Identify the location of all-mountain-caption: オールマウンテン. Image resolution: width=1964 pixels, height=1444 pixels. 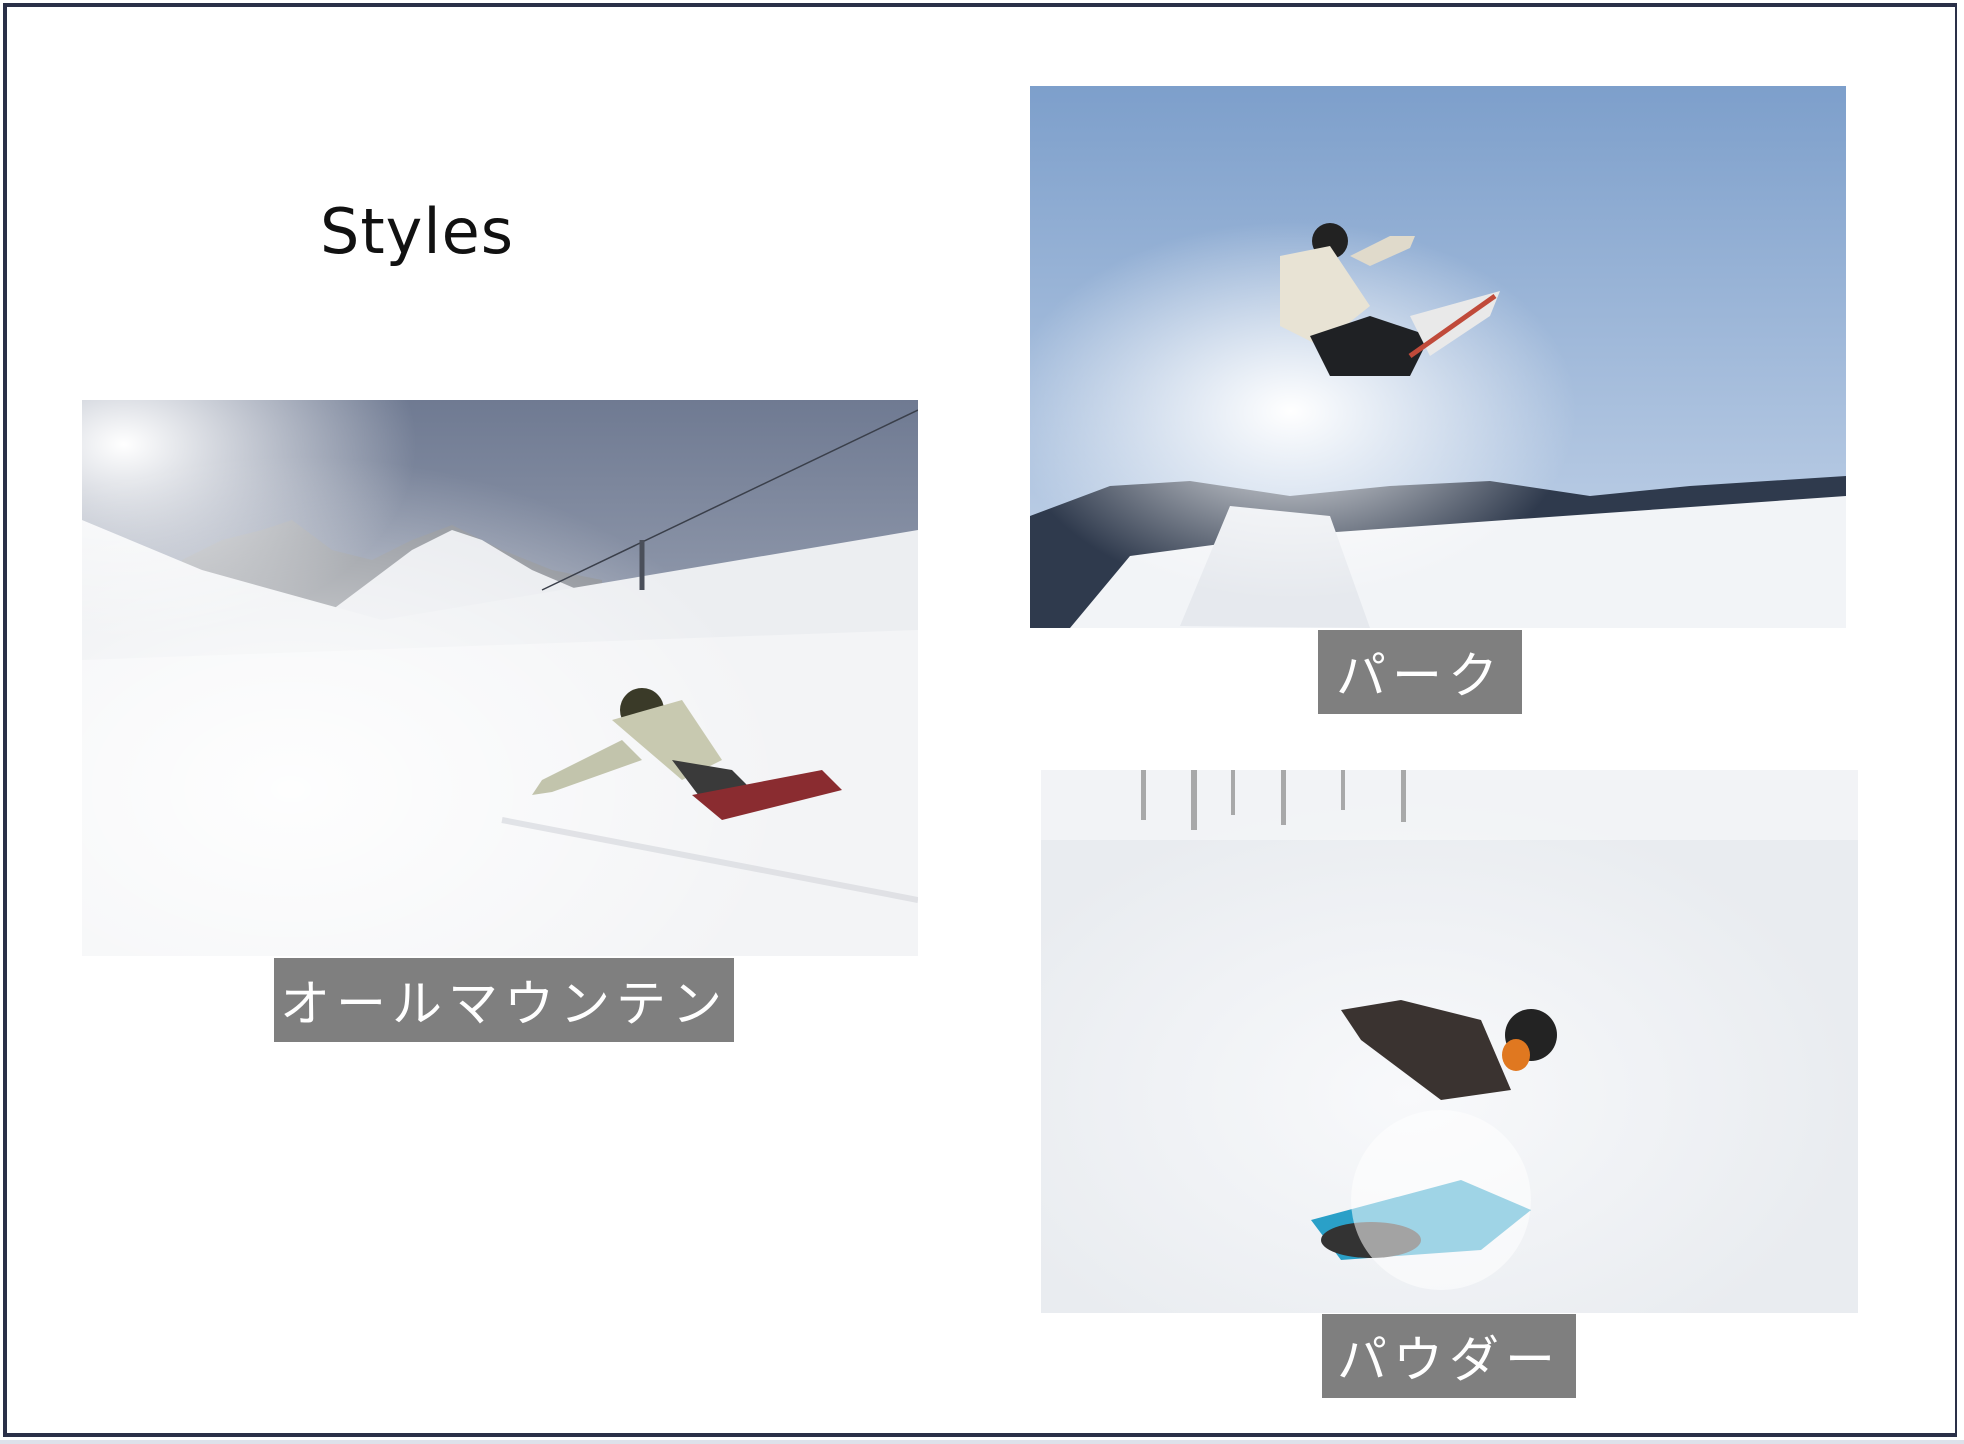
(504, 1000).